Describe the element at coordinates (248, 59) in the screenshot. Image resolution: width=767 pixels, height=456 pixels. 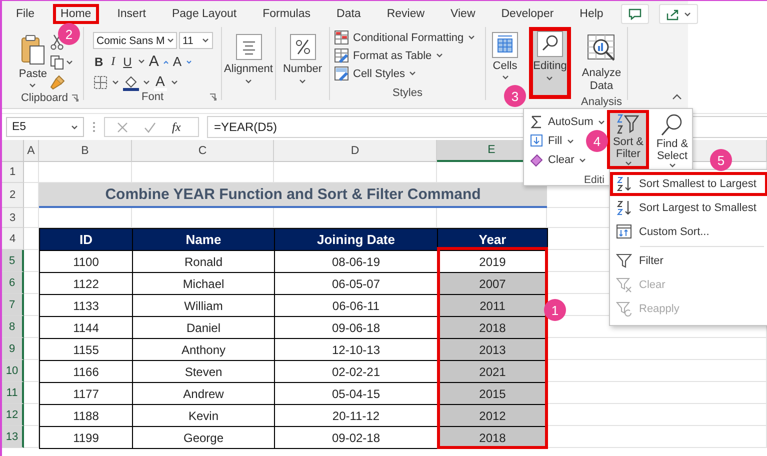
I see `ribbon-button: Alignment` at that location.